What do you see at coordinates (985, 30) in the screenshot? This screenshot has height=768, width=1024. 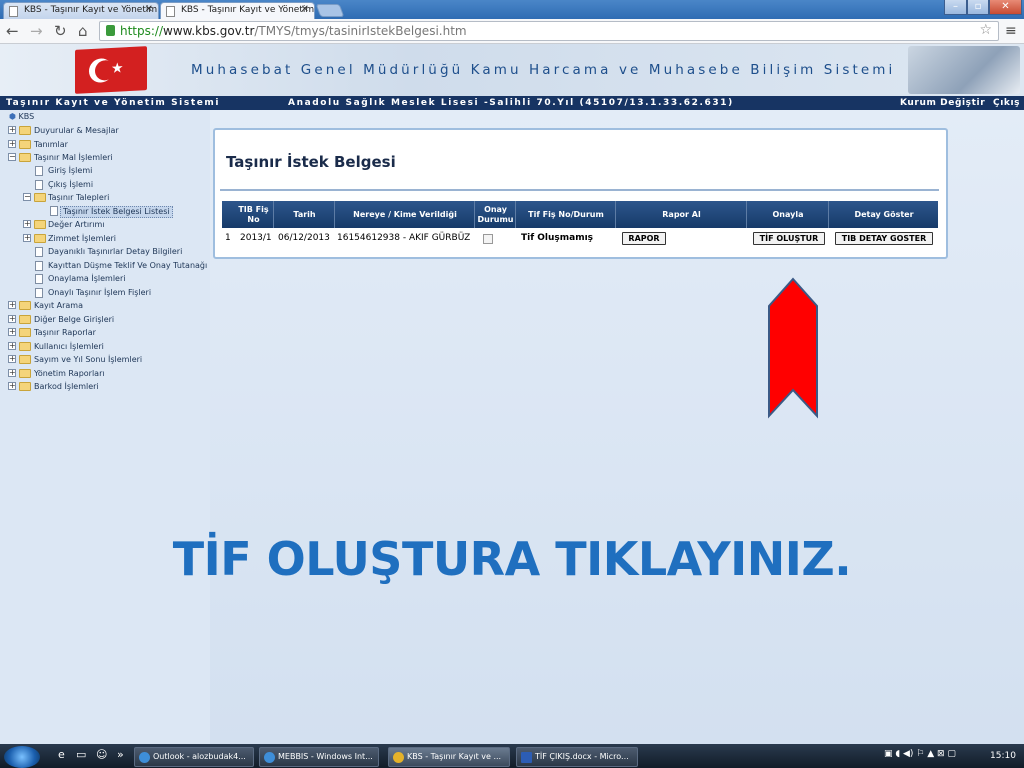 I see `bookmark-star-icon: ☆` at bounding box center [985, 30].